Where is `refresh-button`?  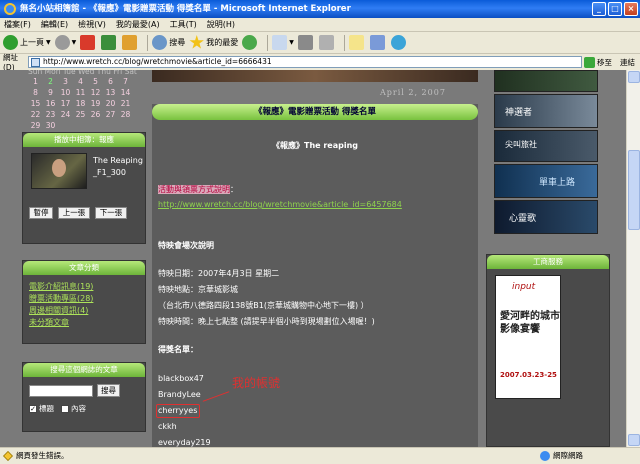 refresh-button is located at coordinates (109, 43).